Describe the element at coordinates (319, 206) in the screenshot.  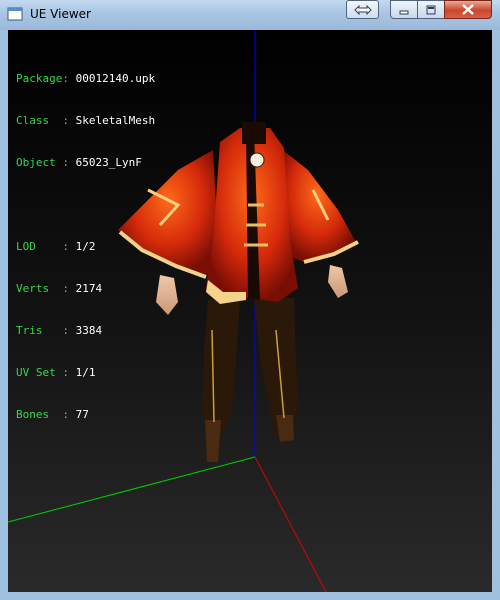
I see `right-sleeve` at that location.